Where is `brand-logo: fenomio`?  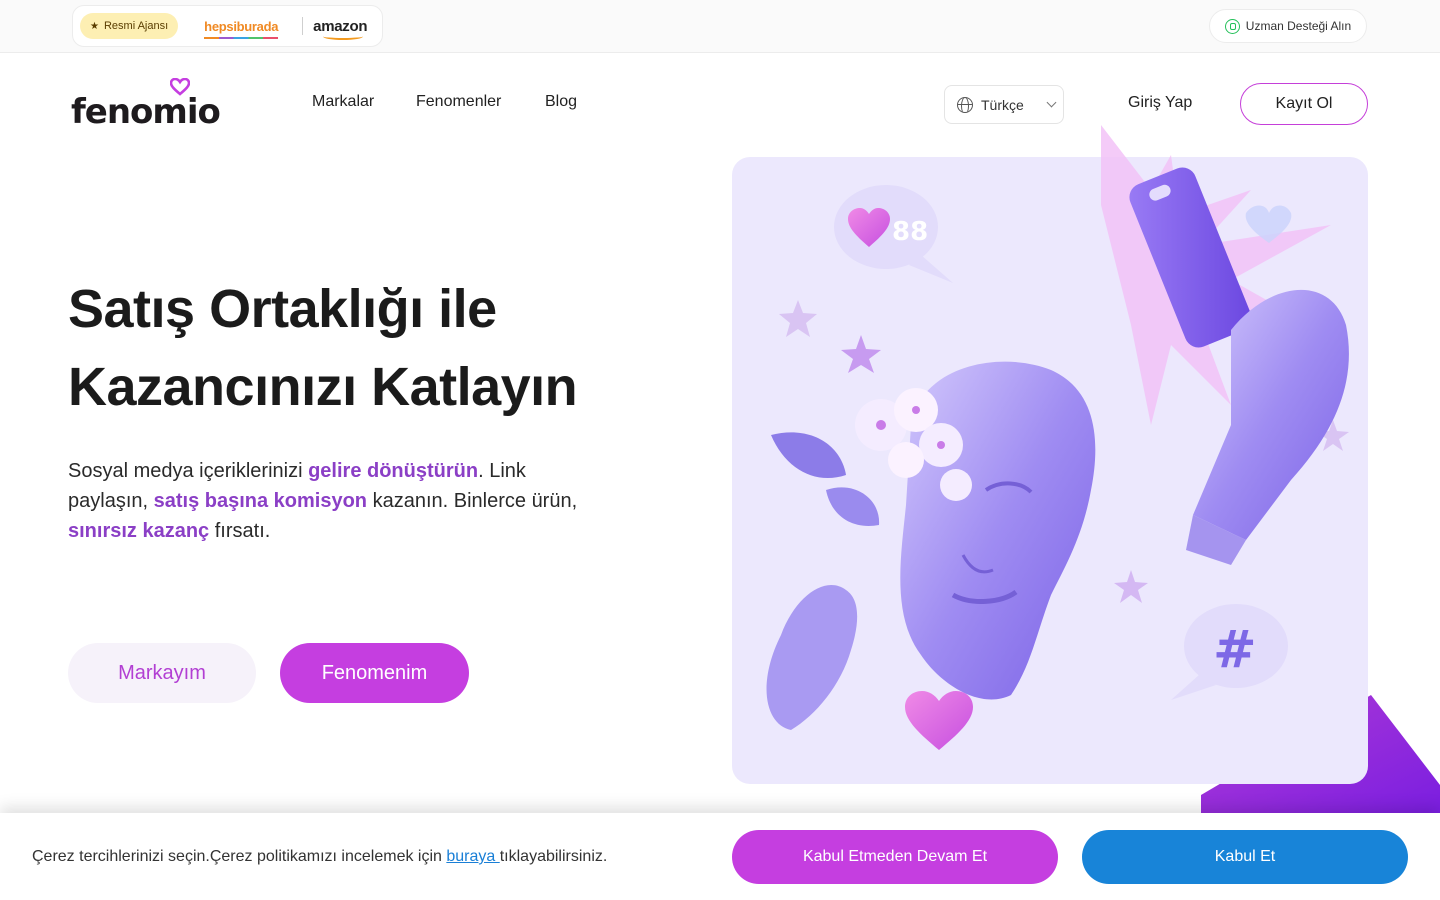 brand-logo: fenomio is located at coordinates (146, 105).